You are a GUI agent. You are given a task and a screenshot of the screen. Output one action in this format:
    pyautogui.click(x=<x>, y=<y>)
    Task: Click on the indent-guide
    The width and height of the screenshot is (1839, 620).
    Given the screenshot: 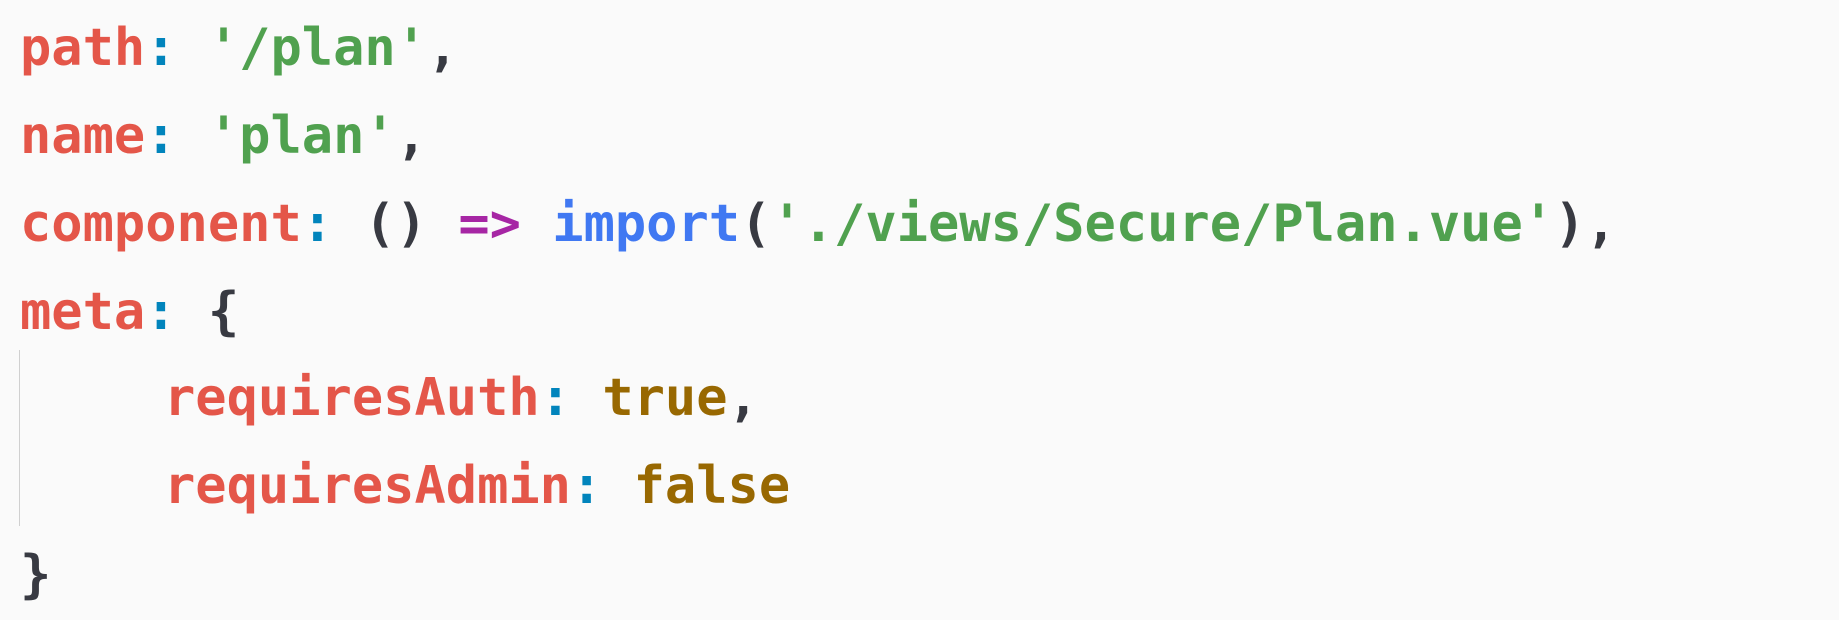 What is the action you would take?
    pyautogui.click(x=19, y=438)
    